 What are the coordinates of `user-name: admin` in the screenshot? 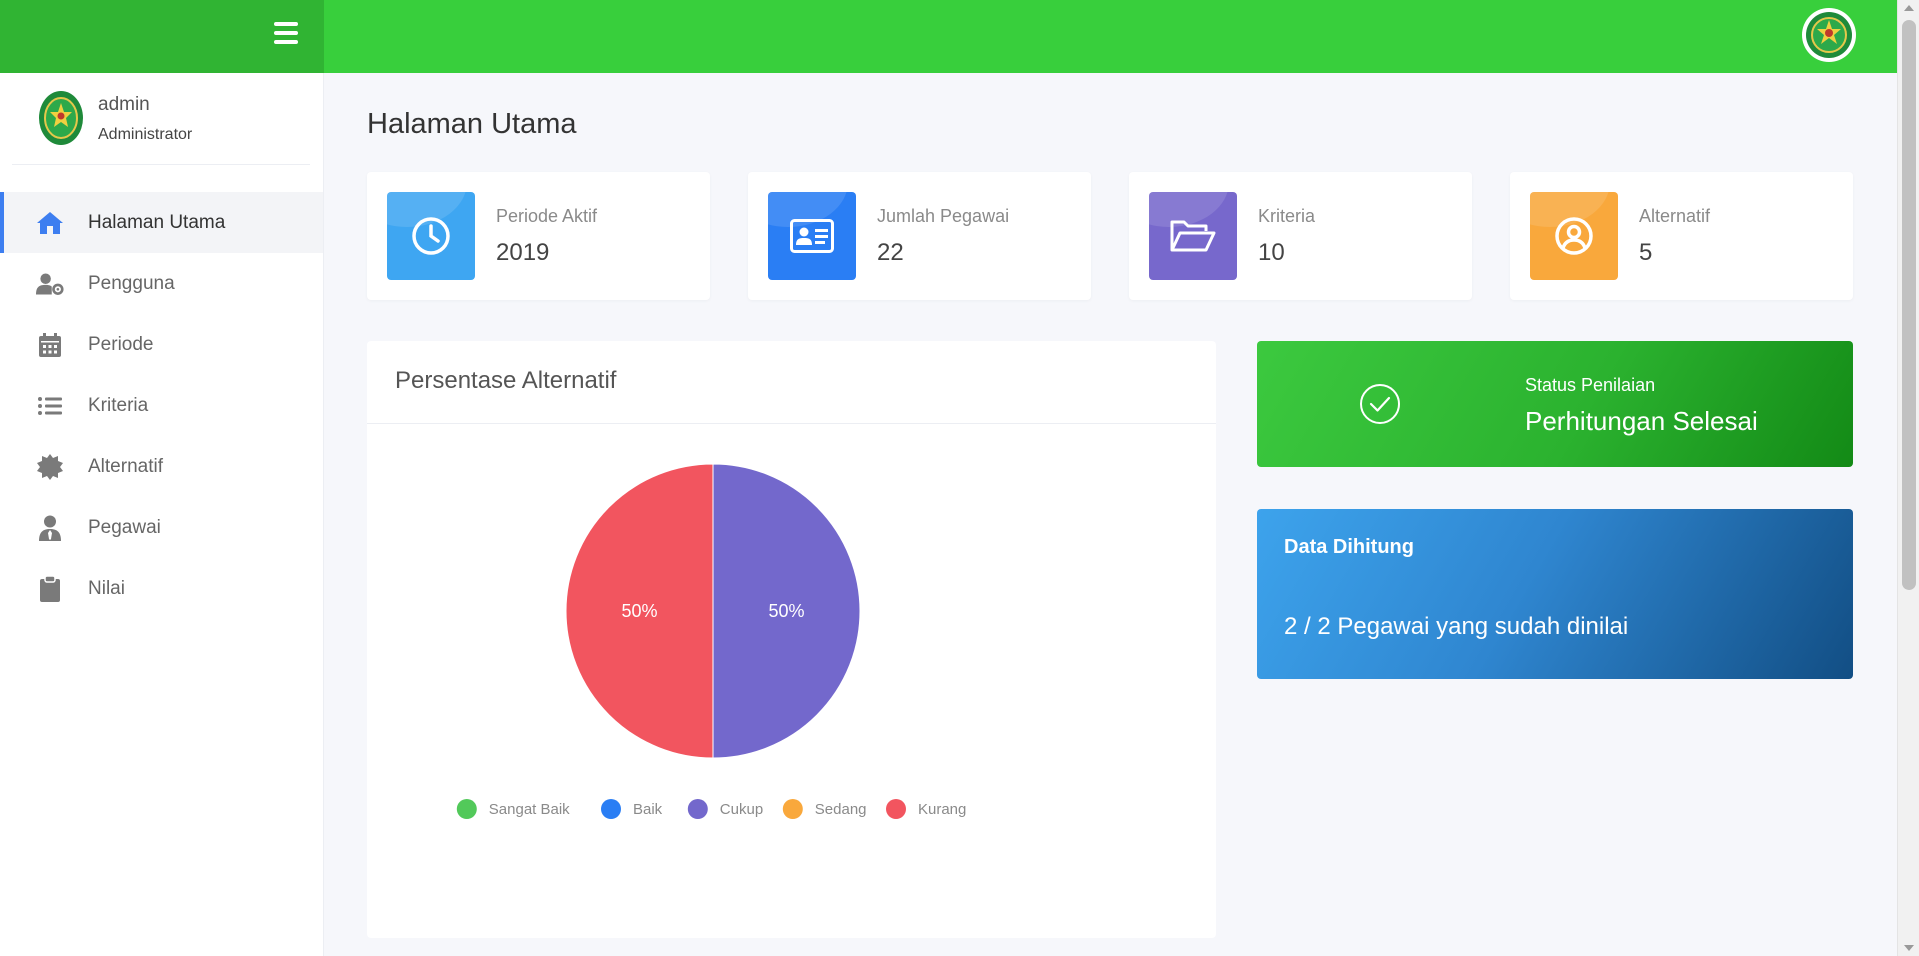 It's located at (124, 104).